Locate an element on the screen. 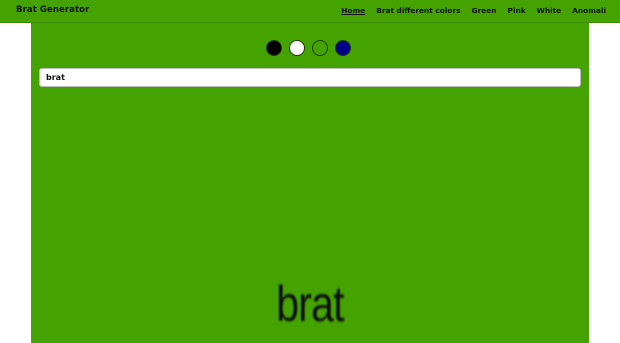 The width and height of the screenshot is (620, 343). brat-preview-text: brat is located at coordinates (310, 304).